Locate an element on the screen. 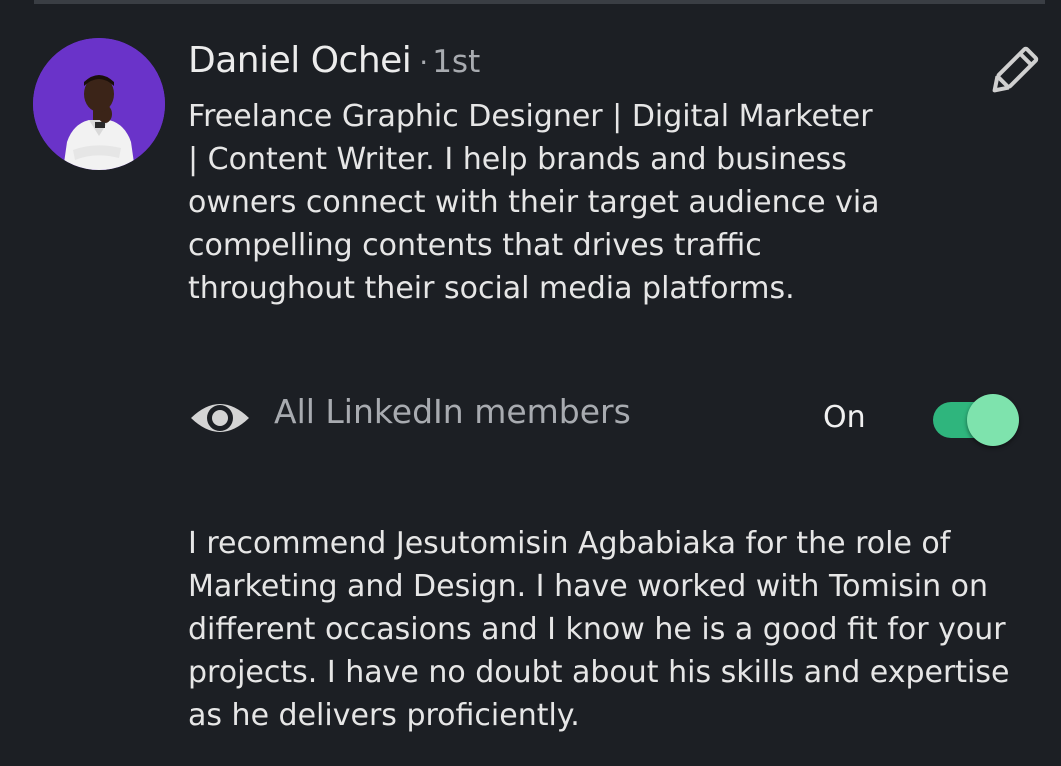 The image size is (1061, 766). avatar-photo is located at coordinates (99, 104).